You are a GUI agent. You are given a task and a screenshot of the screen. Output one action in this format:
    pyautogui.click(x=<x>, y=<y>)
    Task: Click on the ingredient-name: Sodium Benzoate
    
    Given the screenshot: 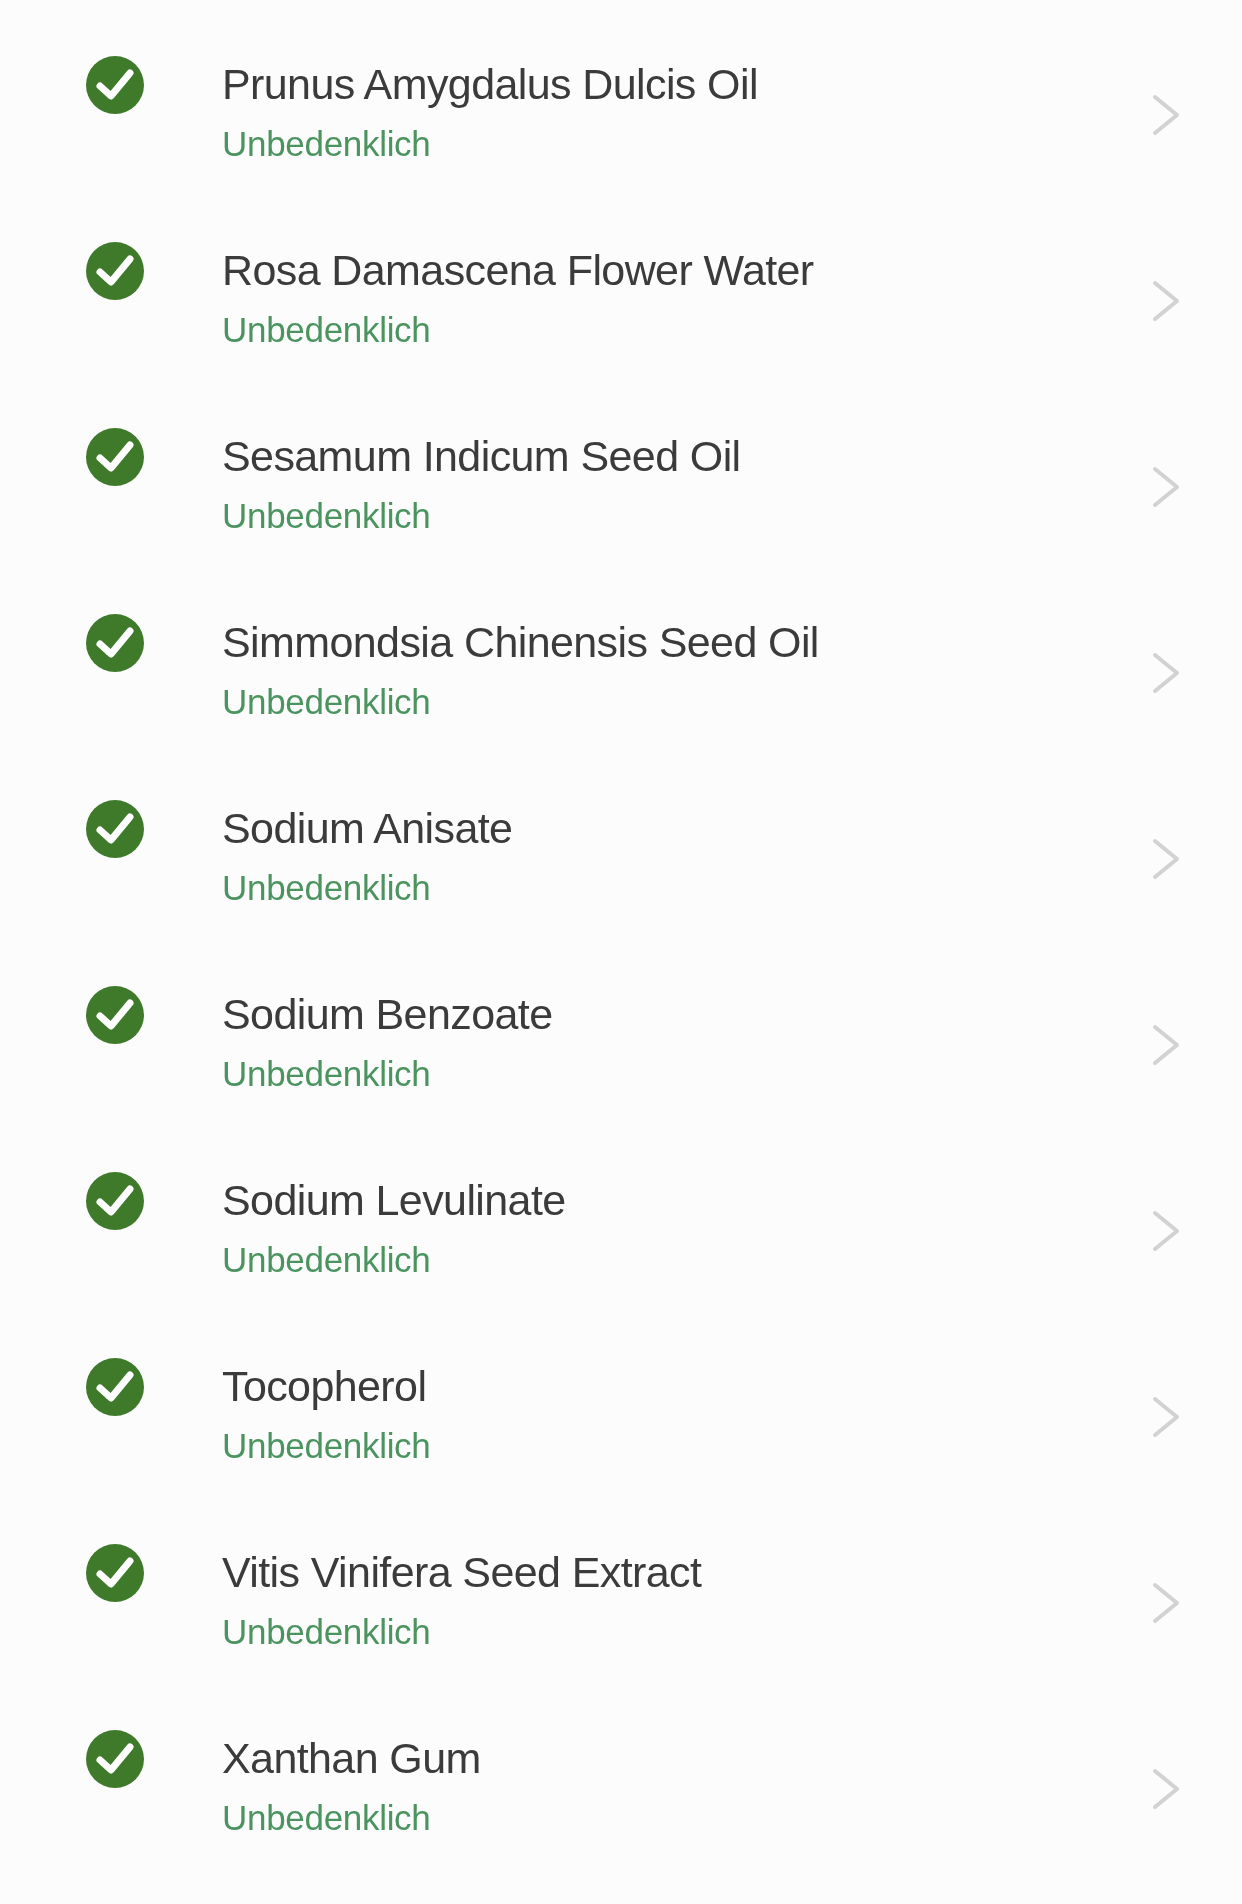 What is the action you would take?
    pyautogui.click(x=387, y=1014)
    